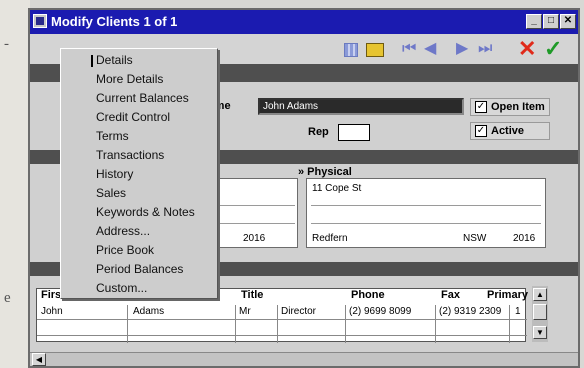 The width and height of the screenshot is (584, 368). Describe the element at coordinates (92, 61) in the screenshot. I see `selection-caret` at that location.